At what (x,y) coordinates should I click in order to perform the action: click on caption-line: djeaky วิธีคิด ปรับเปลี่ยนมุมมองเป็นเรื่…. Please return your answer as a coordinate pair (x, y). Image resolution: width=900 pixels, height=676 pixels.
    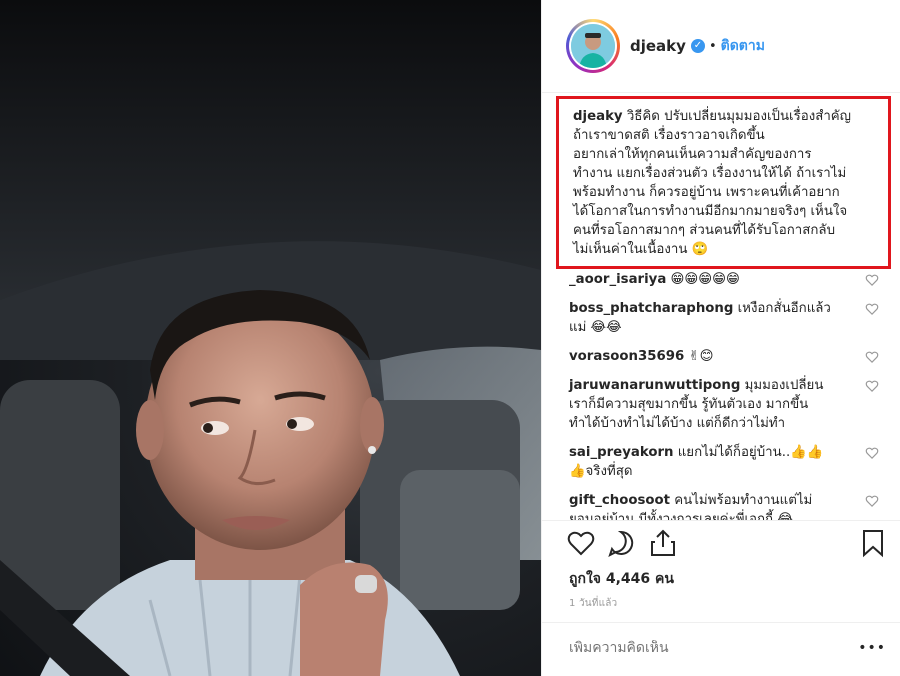
    Looking at the image, I should click on (725, 116).